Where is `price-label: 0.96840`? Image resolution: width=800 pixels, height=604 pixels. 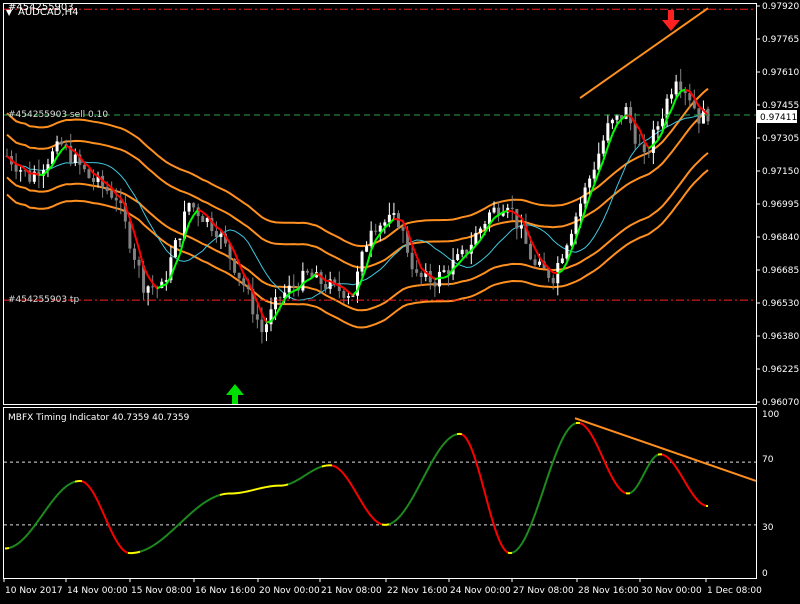
price-label: 0.96840 is located at coordinates (780, 238).